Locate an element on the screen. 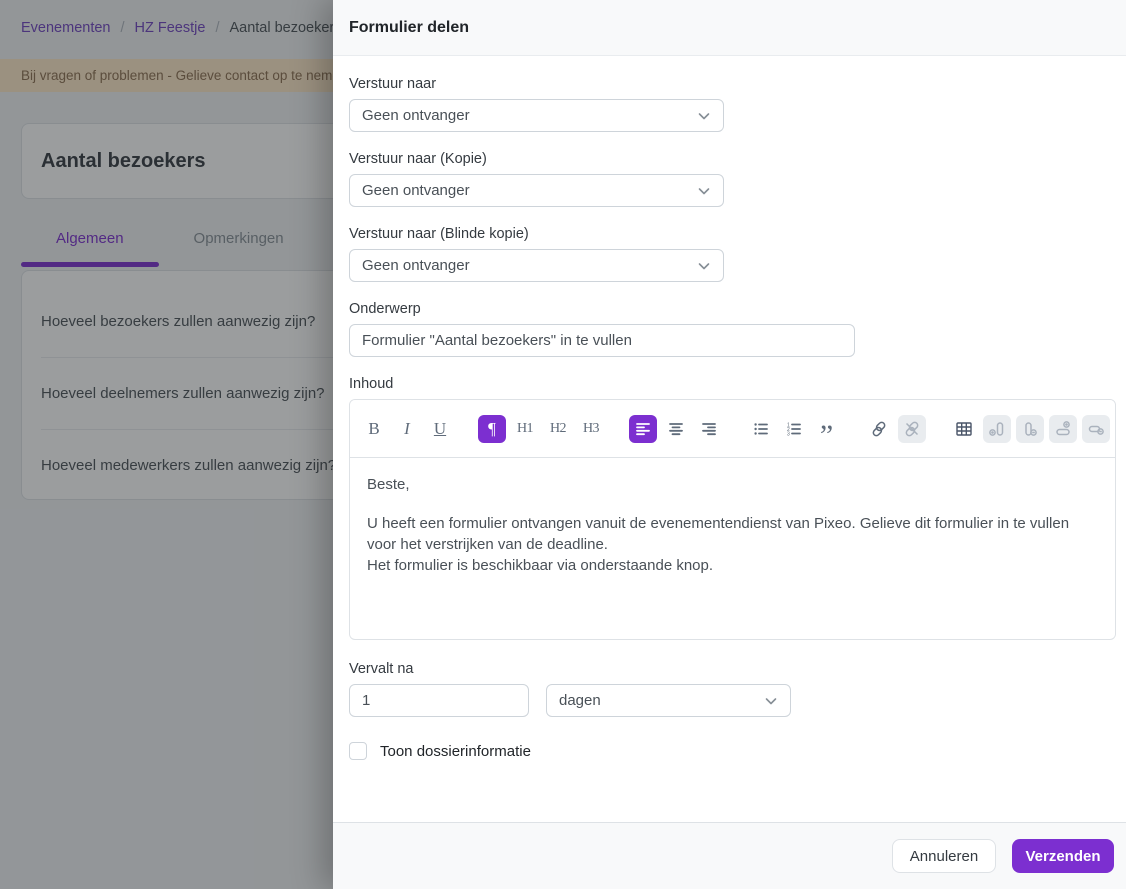 This screenshot has height=889, width=1126. bold-button: B is located at coordinates (374, 429).